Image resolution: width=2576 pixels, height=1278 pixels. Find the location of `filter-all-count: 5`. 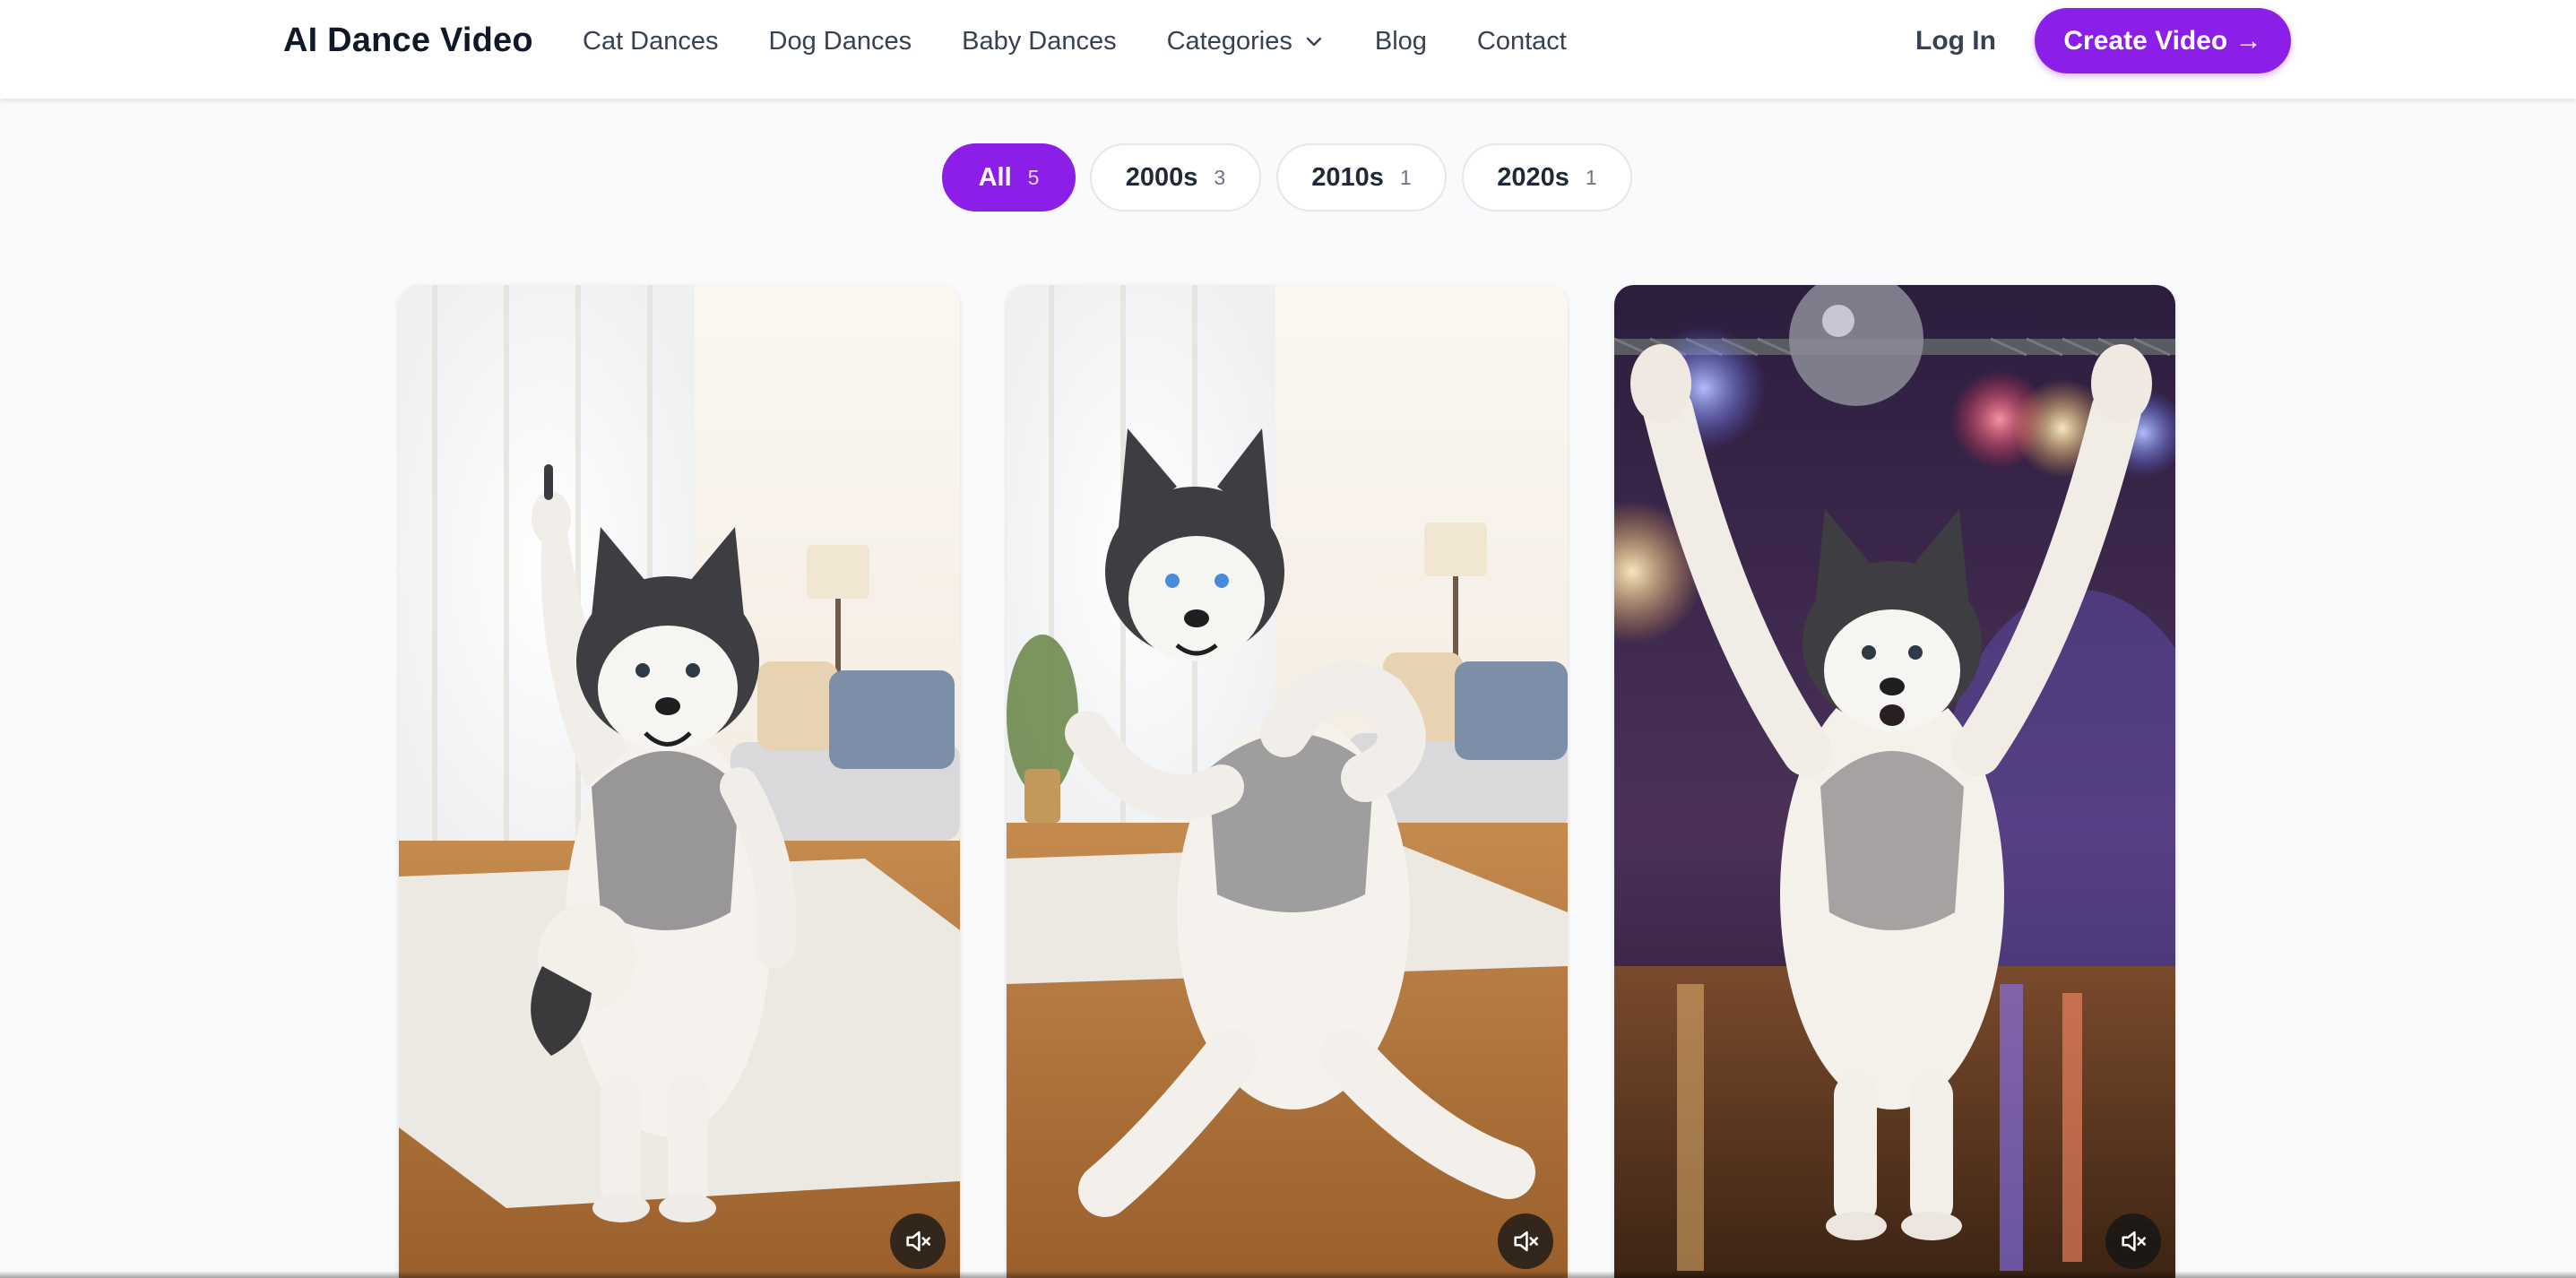

filter-all-count: 5 is located at coordinates (1033, 177).